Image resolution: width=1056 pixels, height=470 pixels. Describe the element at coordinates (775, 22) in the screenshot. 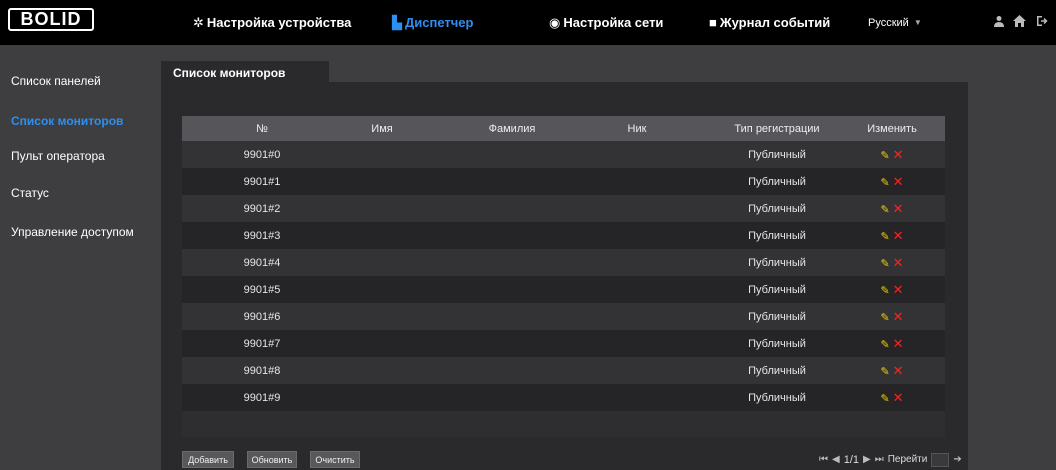

I see `nav-label: Журнал событий` at that location.